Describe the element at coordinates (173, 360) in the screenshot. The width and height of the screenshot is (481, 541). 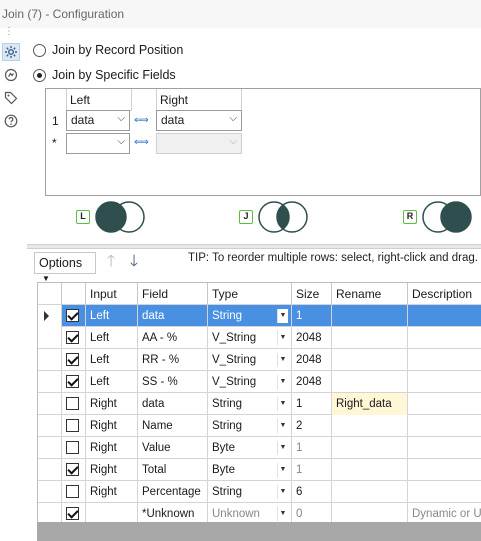
I see `cell-field: RR - %` at that location.